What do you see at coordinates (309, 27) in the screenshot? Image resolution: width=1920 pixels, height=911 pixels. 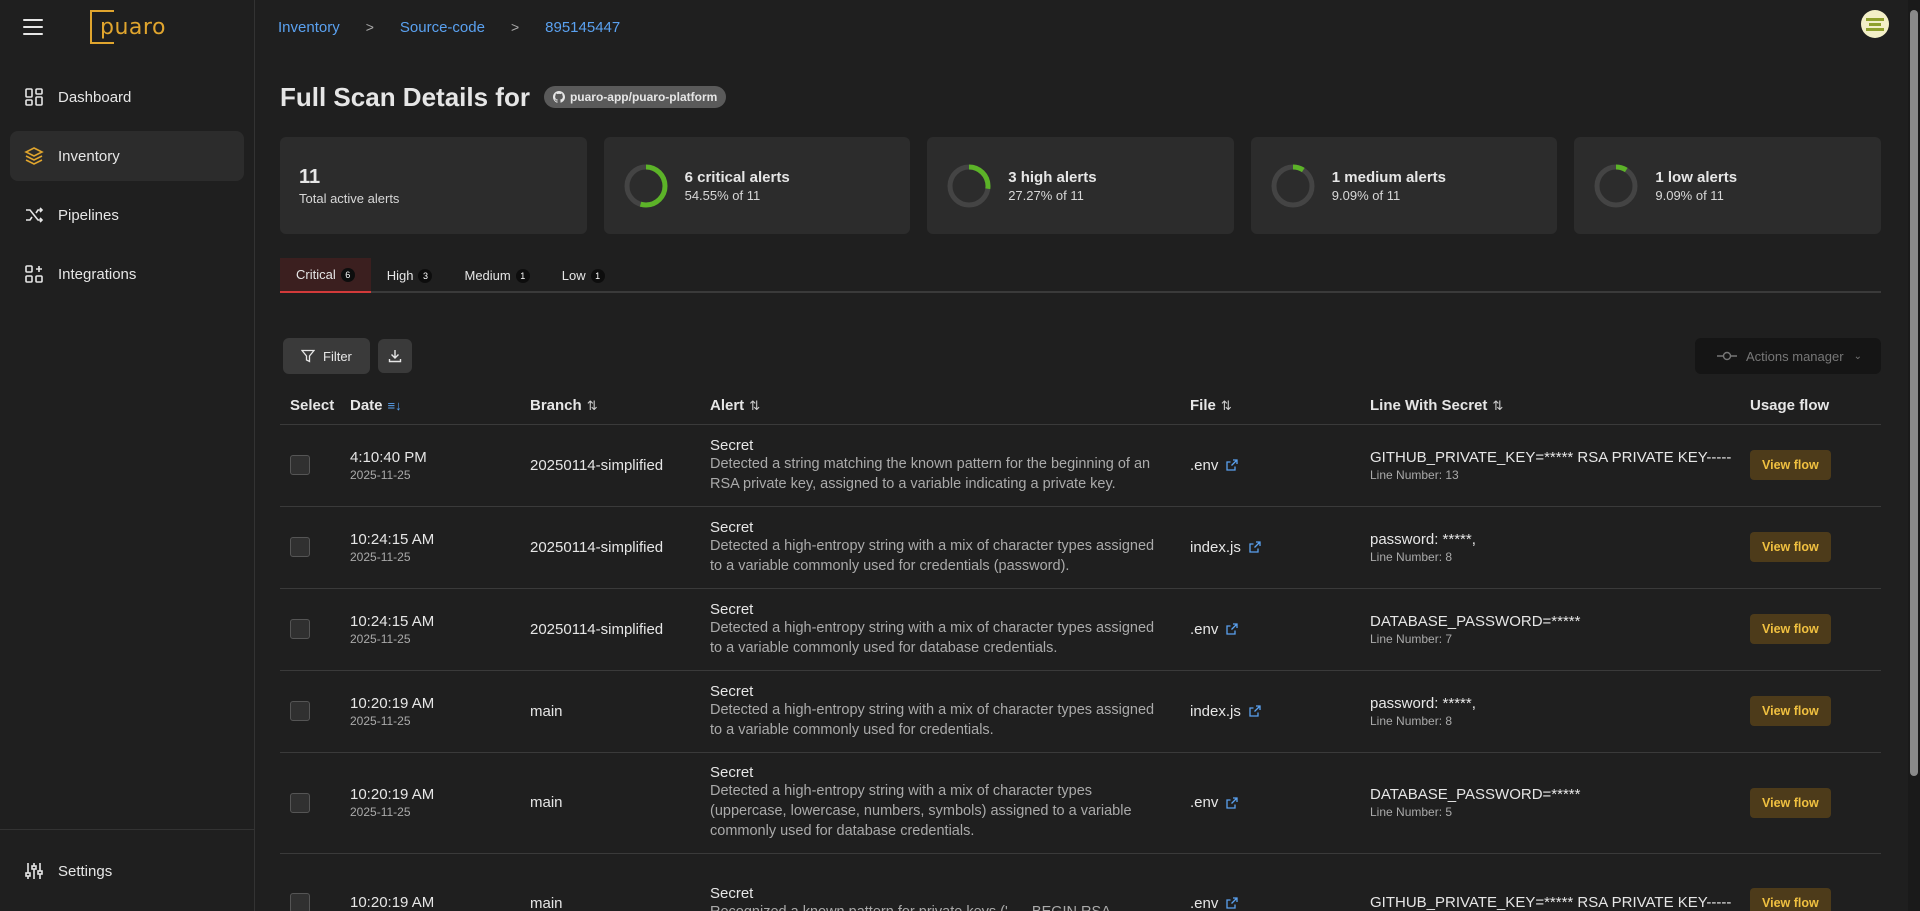 I see `breadcrumb-inventory: Inventory` at bounding box center [309, 27].